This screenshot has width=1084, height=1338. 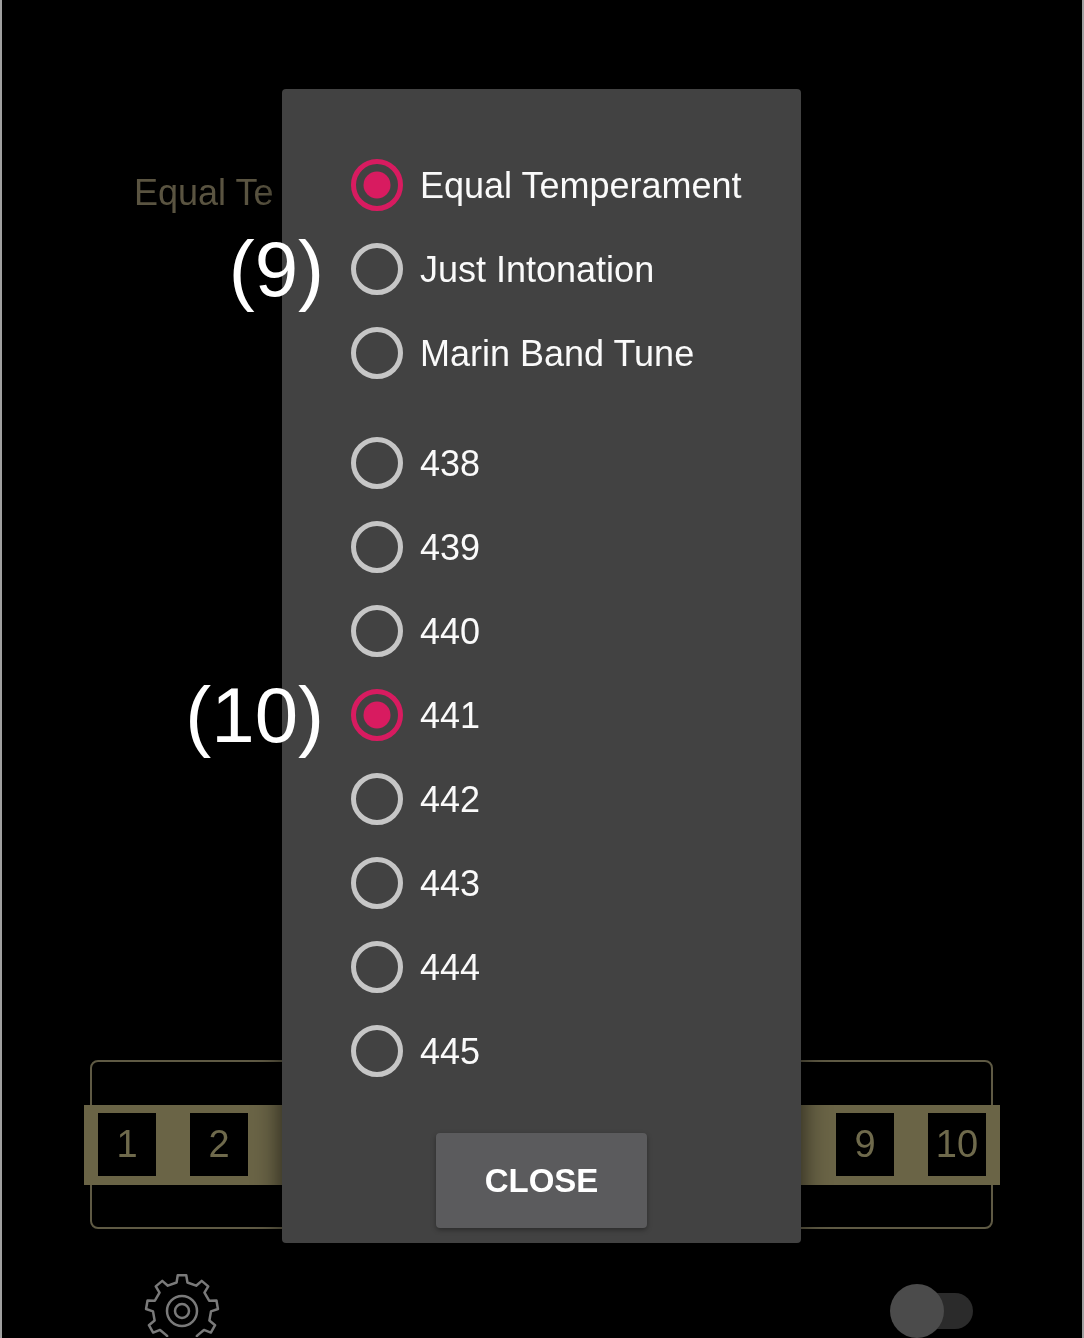 I want to click on settings-icon, so click(x=182, y=1305).